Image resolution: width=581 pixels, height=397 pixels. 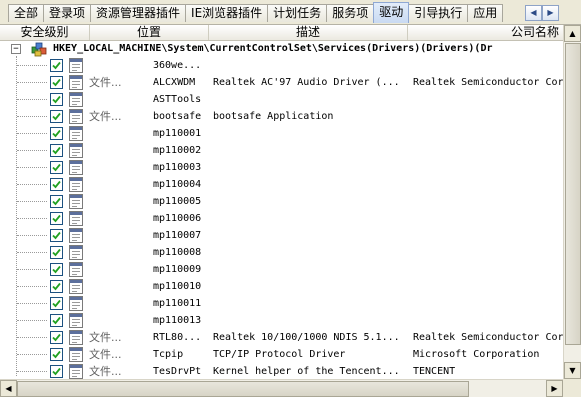 I want to click on driver-name: mp110002, so click(x=177, y=150).